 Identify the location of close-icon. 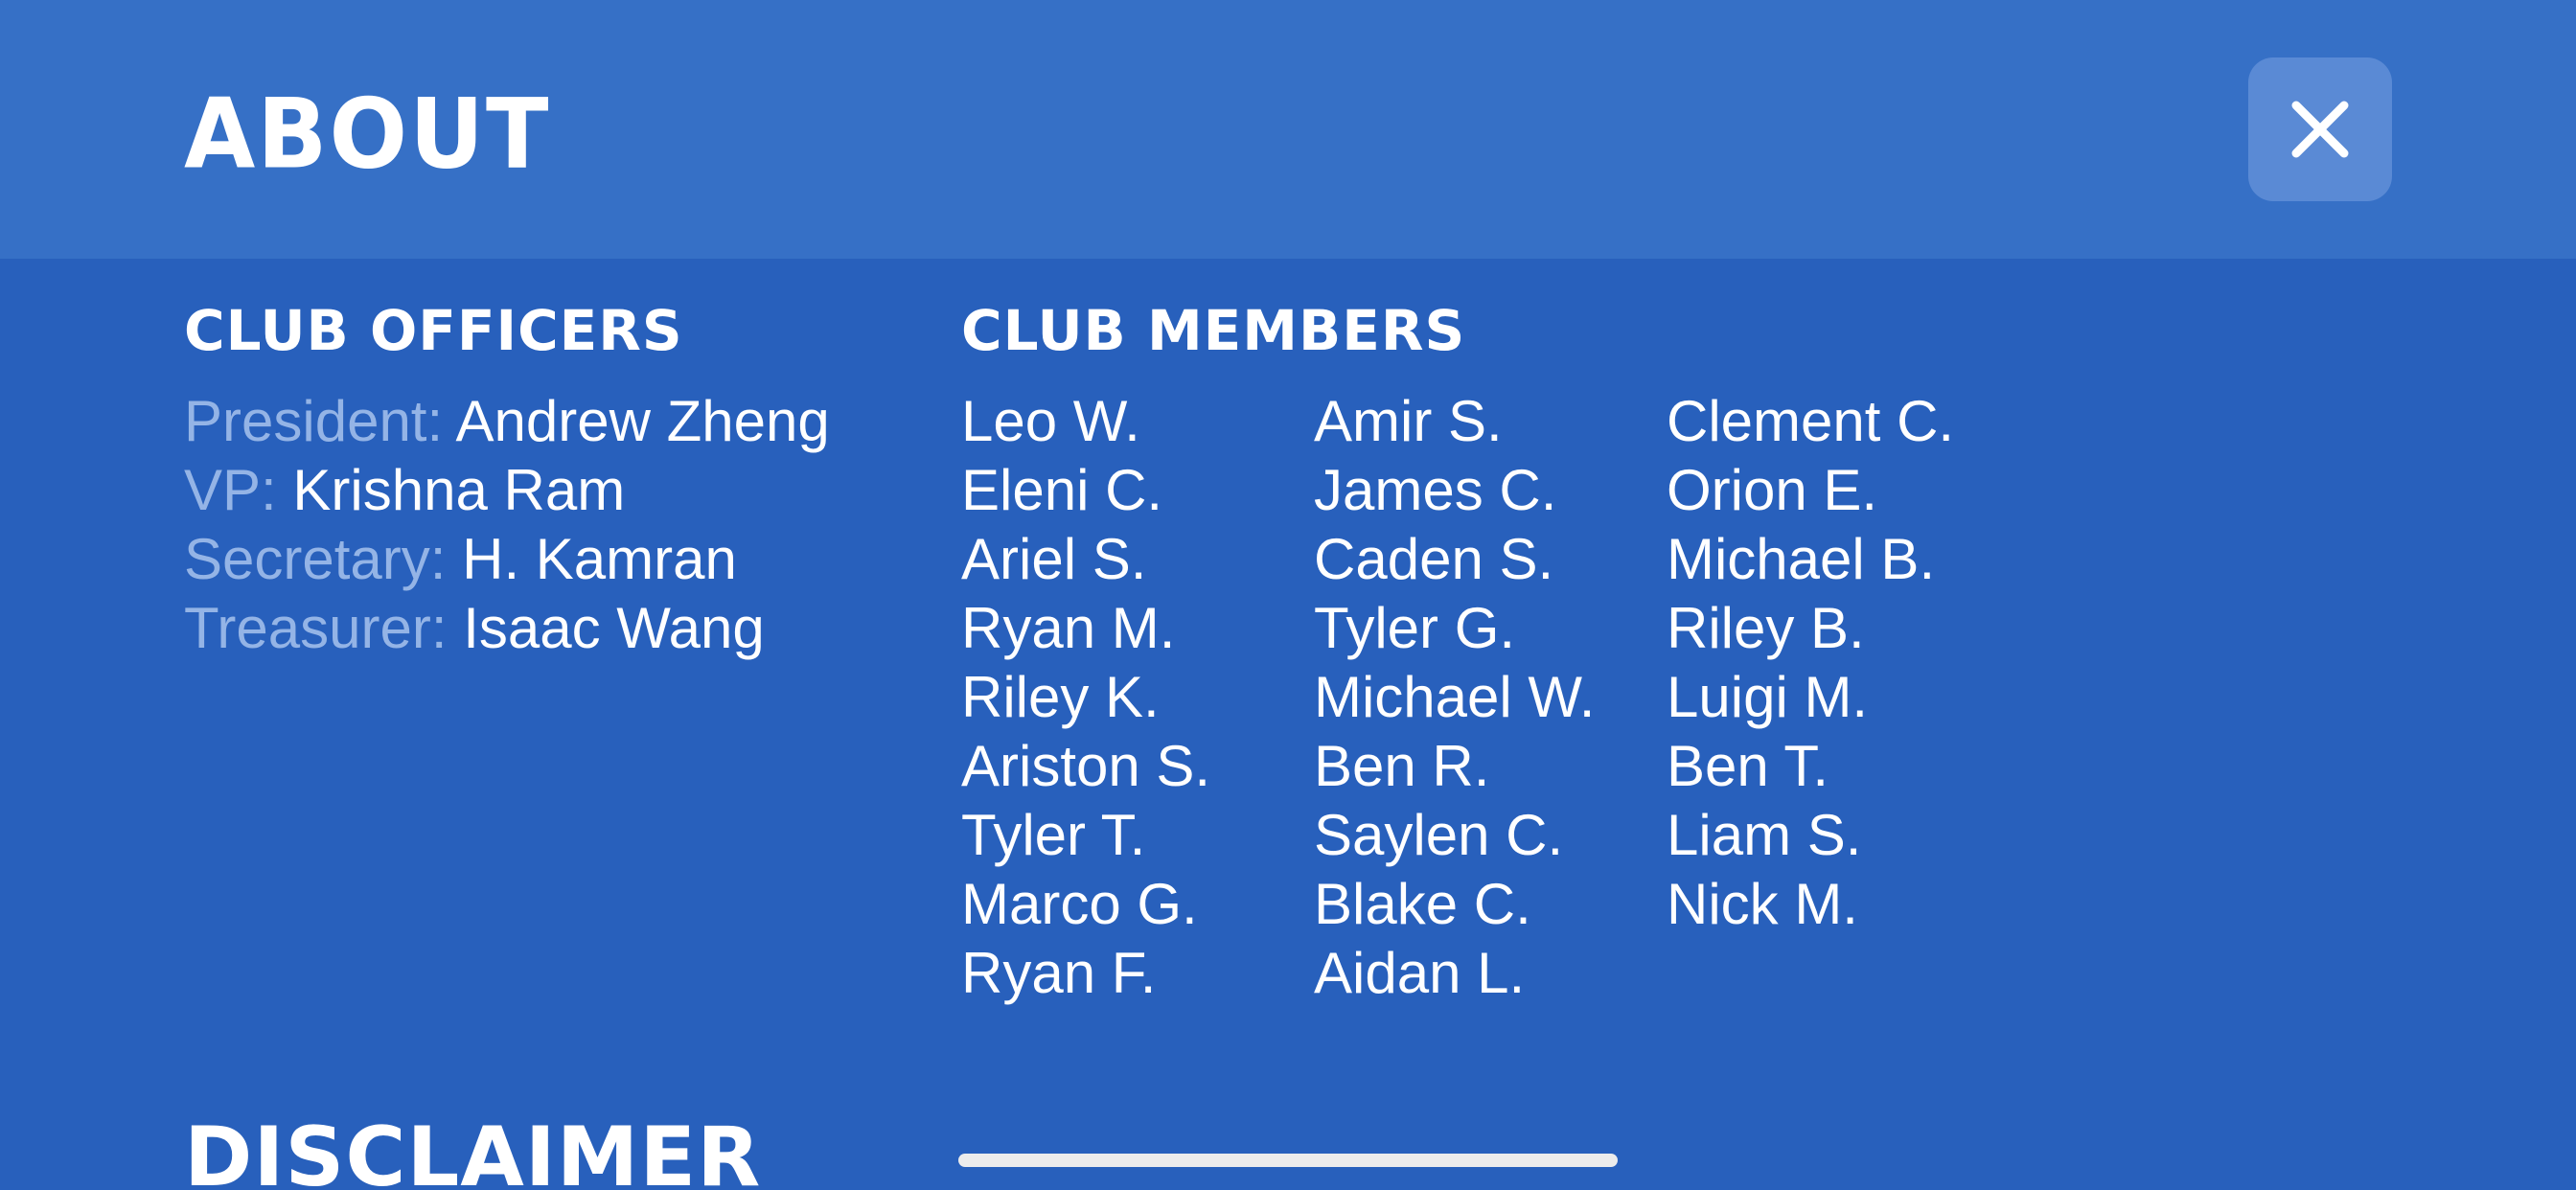
(2320, 129).